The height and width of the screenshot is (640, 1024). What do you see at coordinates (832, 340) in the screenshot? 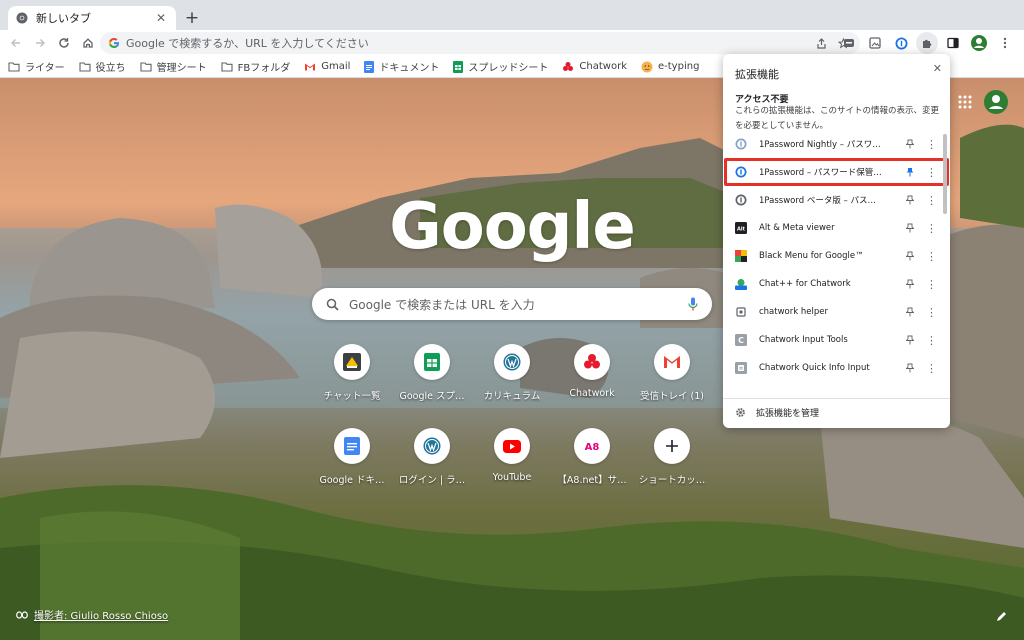
I see `extension-row-chatwork-input-tools: C Chatwork Input Tools ⋮` at bounding box center [832, 340].